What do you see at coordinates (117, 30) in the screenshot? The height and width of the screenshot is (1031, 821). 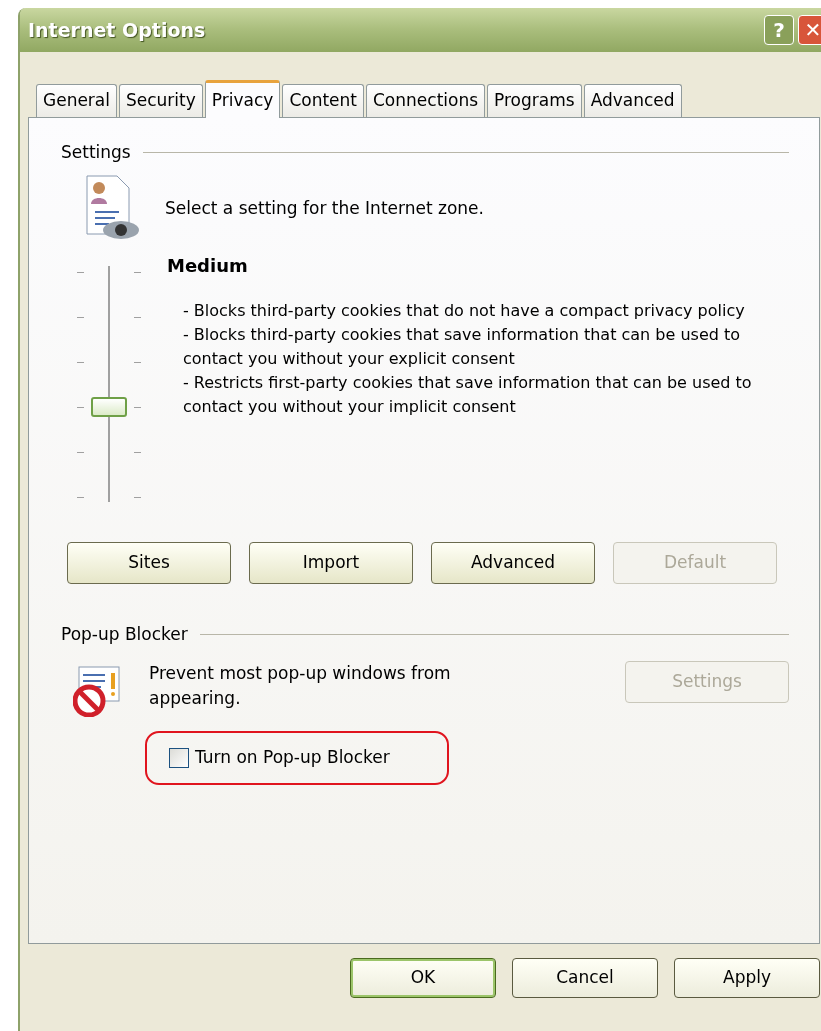 I see `window-title: Internet Options` at bounding box center [117, 30].